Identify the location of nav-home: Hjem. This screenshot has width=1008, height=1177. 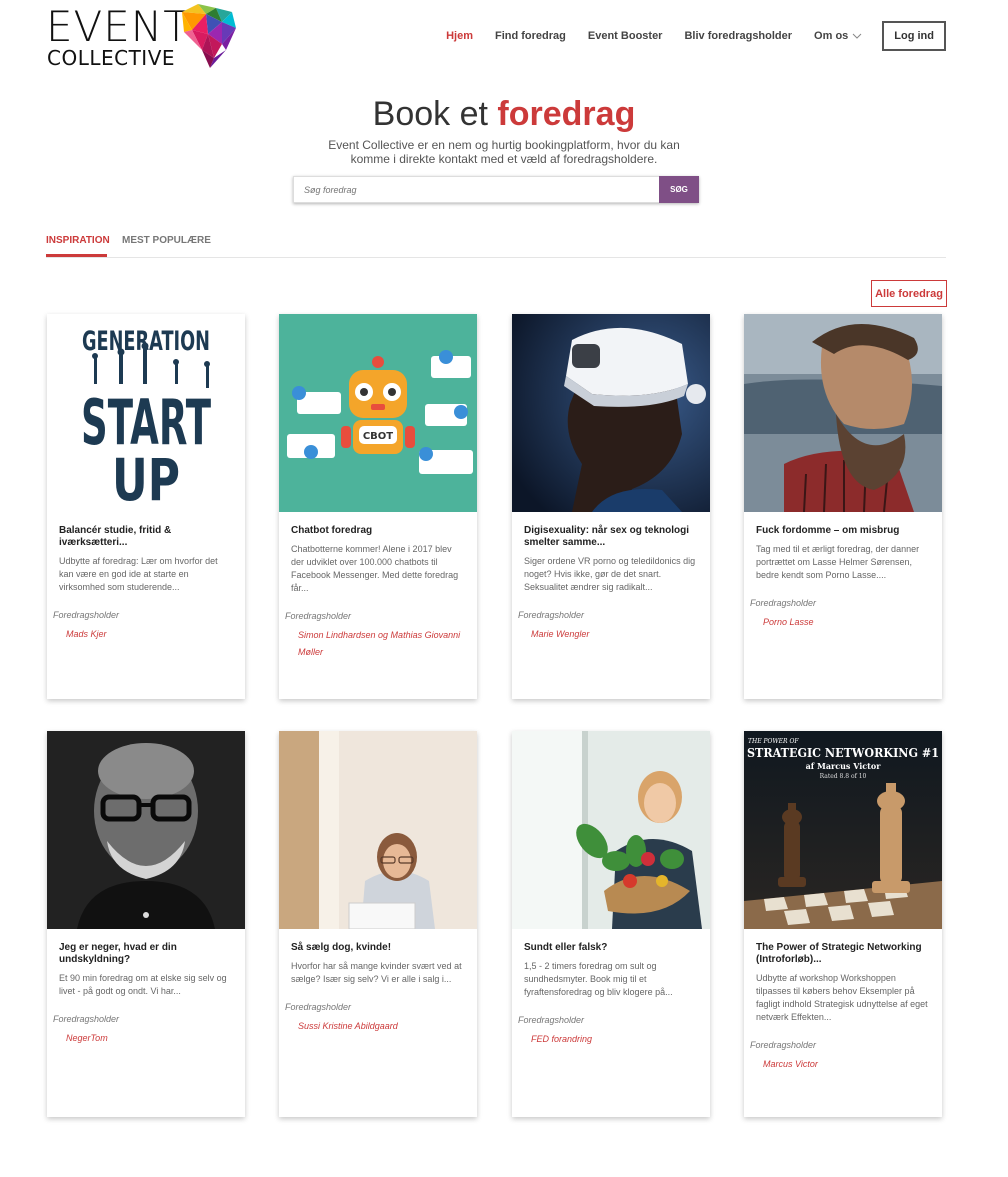
(459, 36).